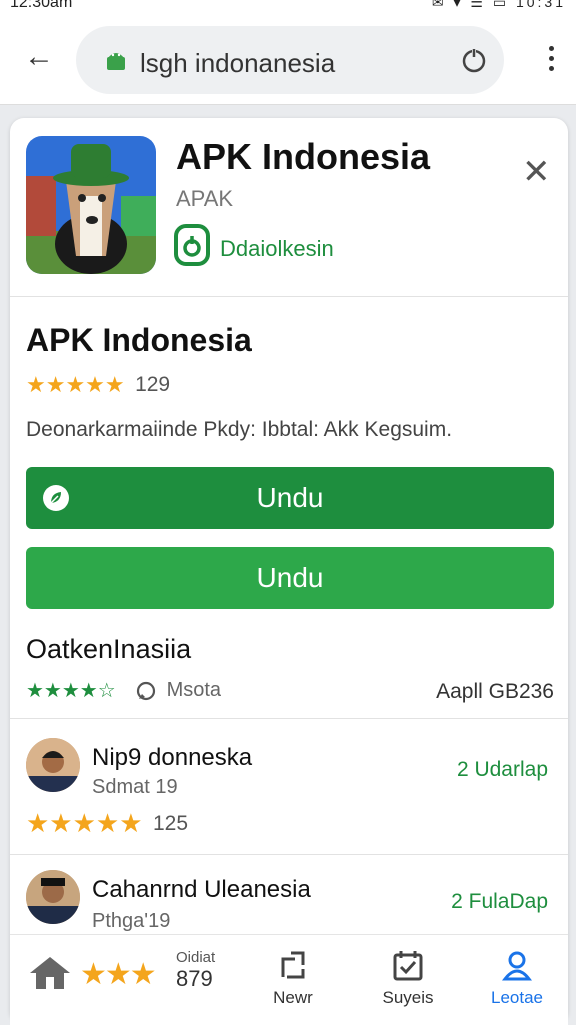 The height and width of the screenshot is (1025, 576). Describe the element at coordinates (41, 5) in the screenshot. I see `status-time: 12:30am` at that location.